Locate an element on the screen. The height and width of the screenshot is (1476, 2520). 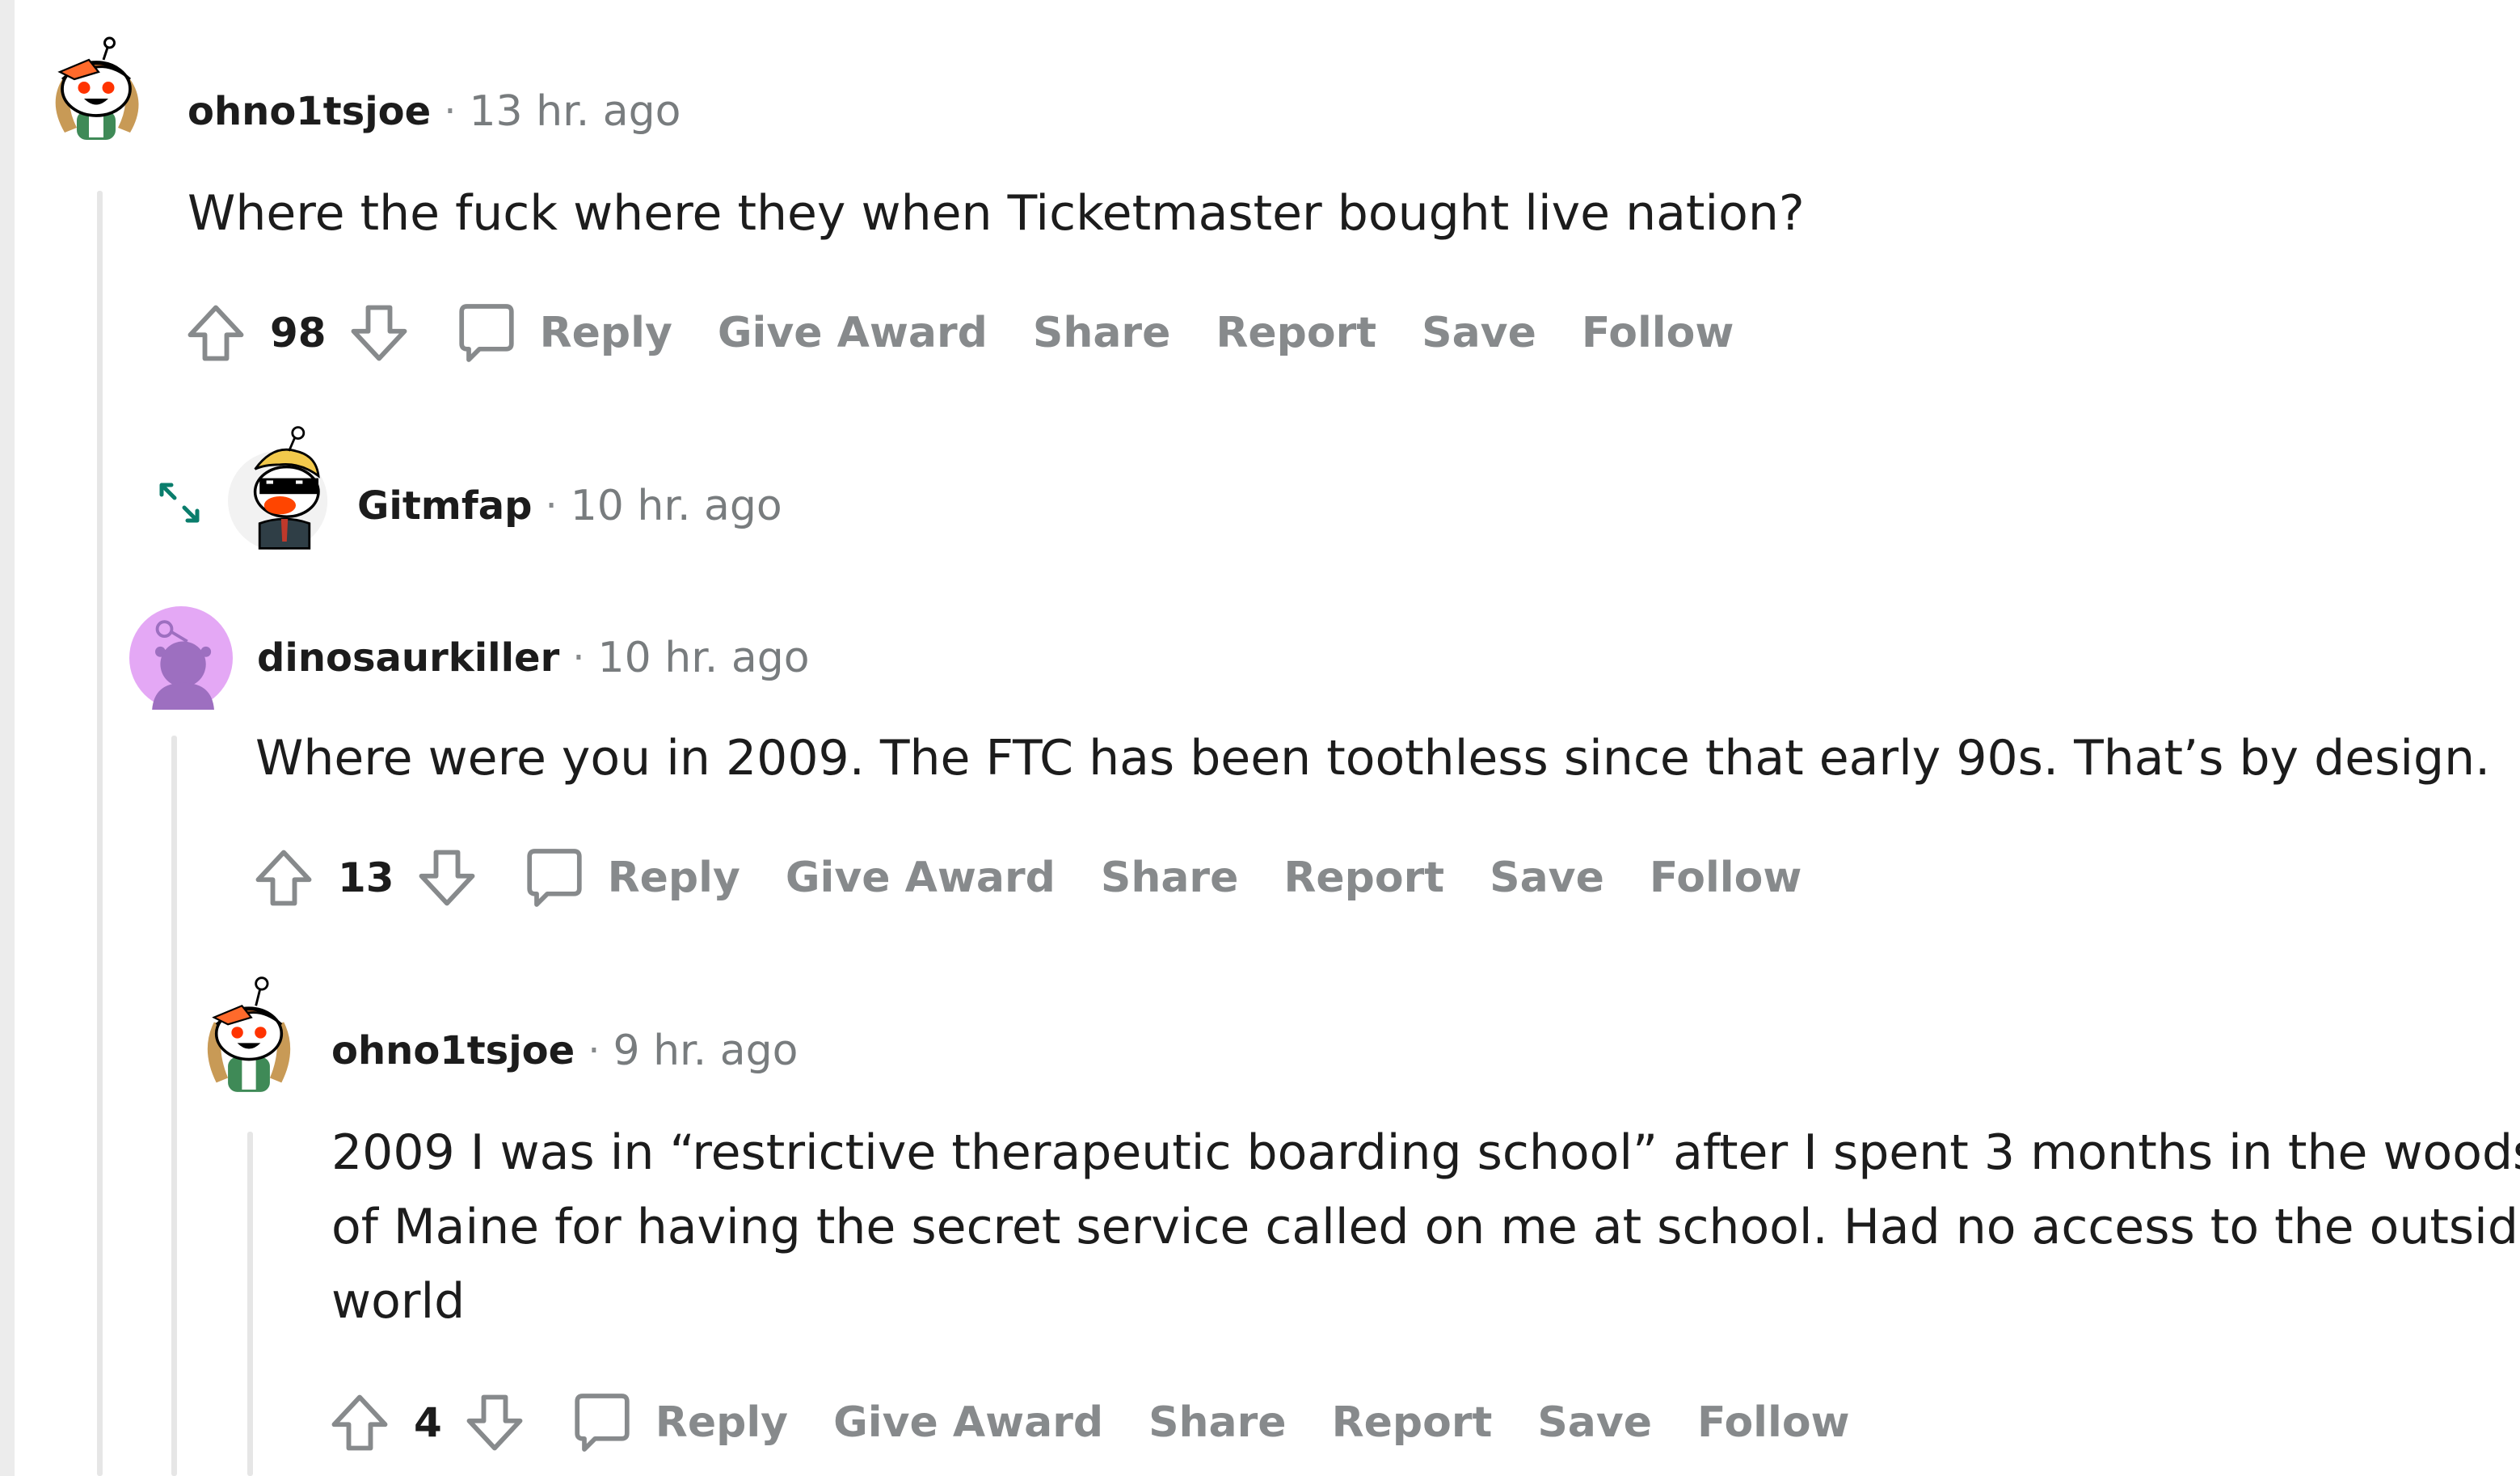
comment-header: ohno1tsjoe · 13 hr. ago is located at coordinates (434, 111).